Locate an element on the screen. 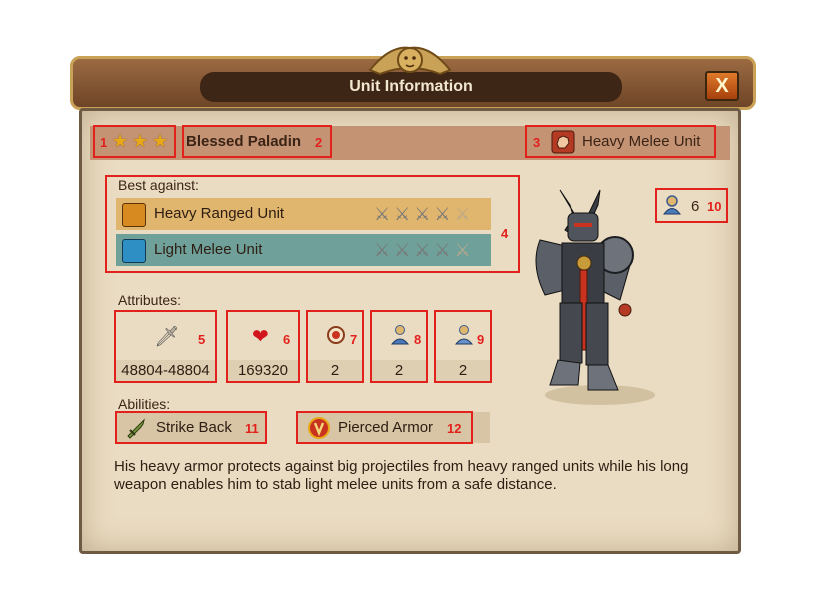  callout-9: 9 is located at coordinates (481, 339).